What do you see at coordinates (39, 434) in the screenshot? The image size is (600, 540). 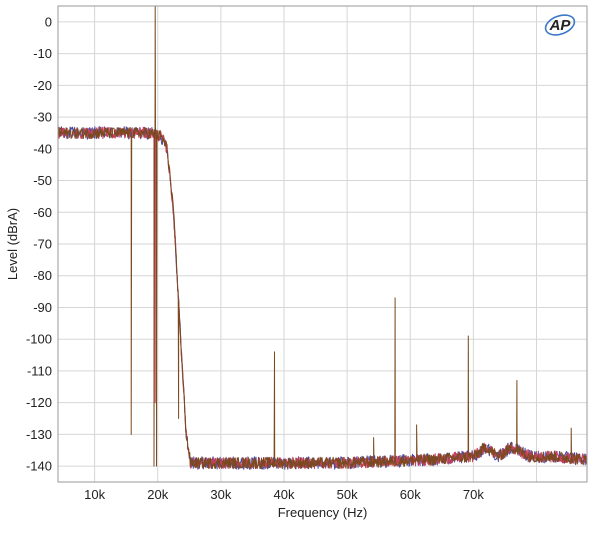 I see `y-tick-label: -130` at bounding box center [39, 434].